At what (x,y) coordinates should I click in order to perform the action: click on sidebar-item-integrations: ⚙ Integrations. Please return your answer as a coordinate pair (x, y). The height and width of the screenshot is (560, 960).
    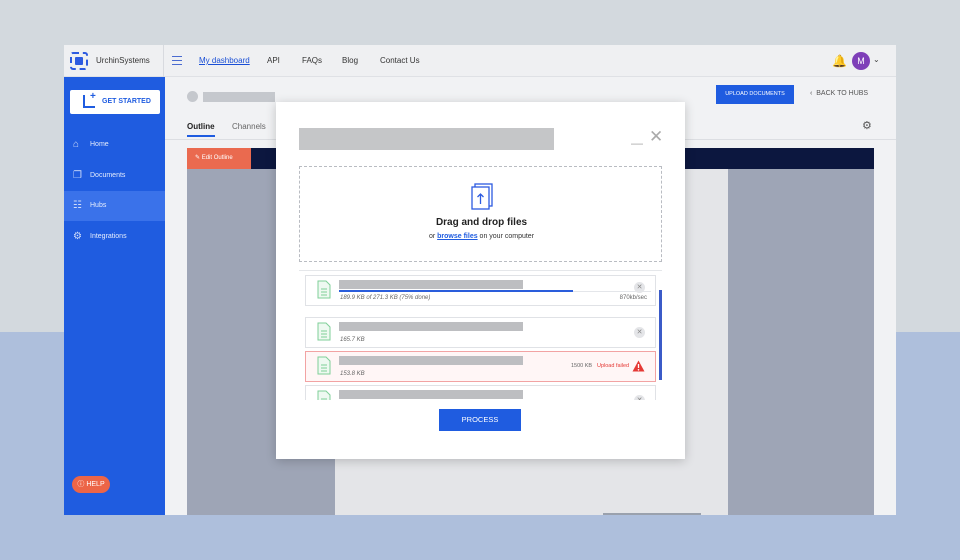
    Looking at the image, I should click on (114, 237).